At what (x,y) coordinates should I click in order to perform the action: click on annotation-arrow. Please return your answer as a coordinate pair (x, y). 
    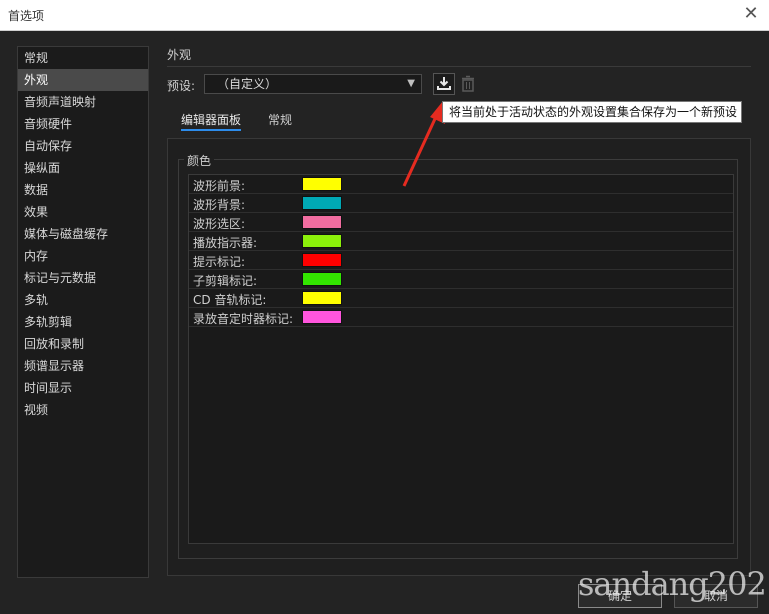
    Looking at the image, I should click on (423, 144).